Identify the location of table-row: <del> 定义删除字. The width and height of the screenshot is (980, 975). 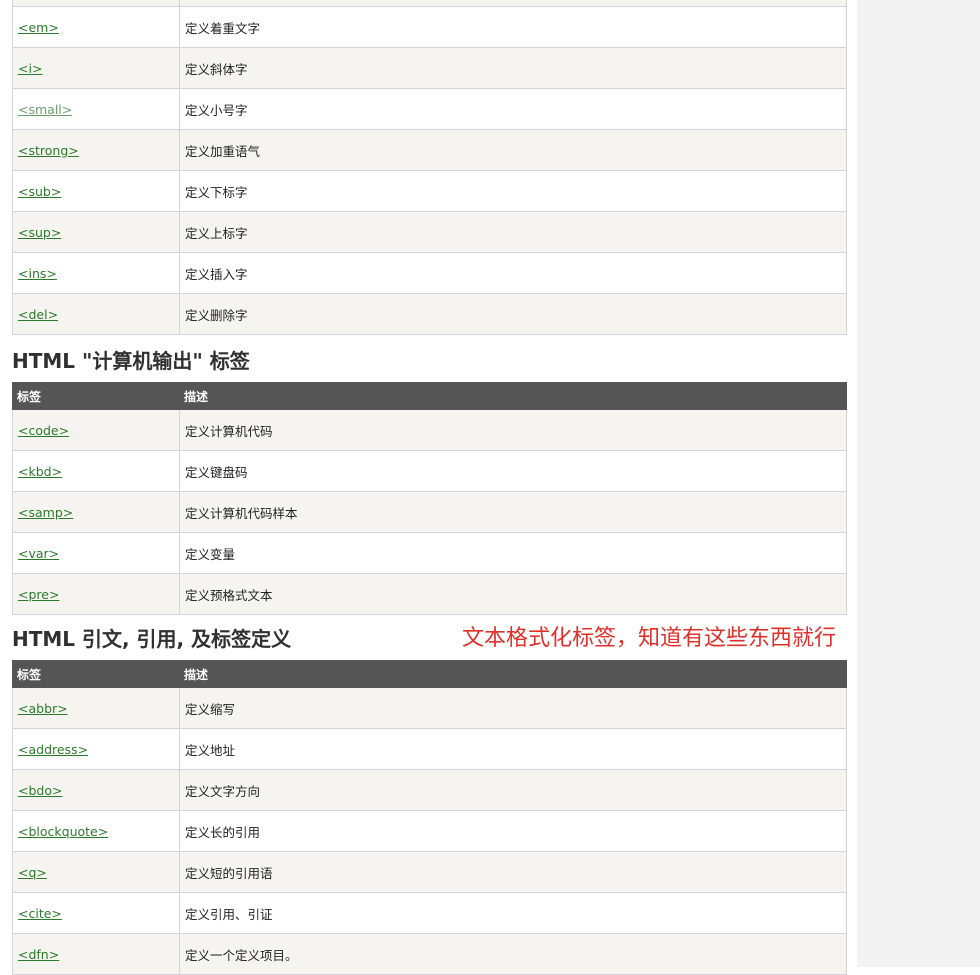
(429, 314).